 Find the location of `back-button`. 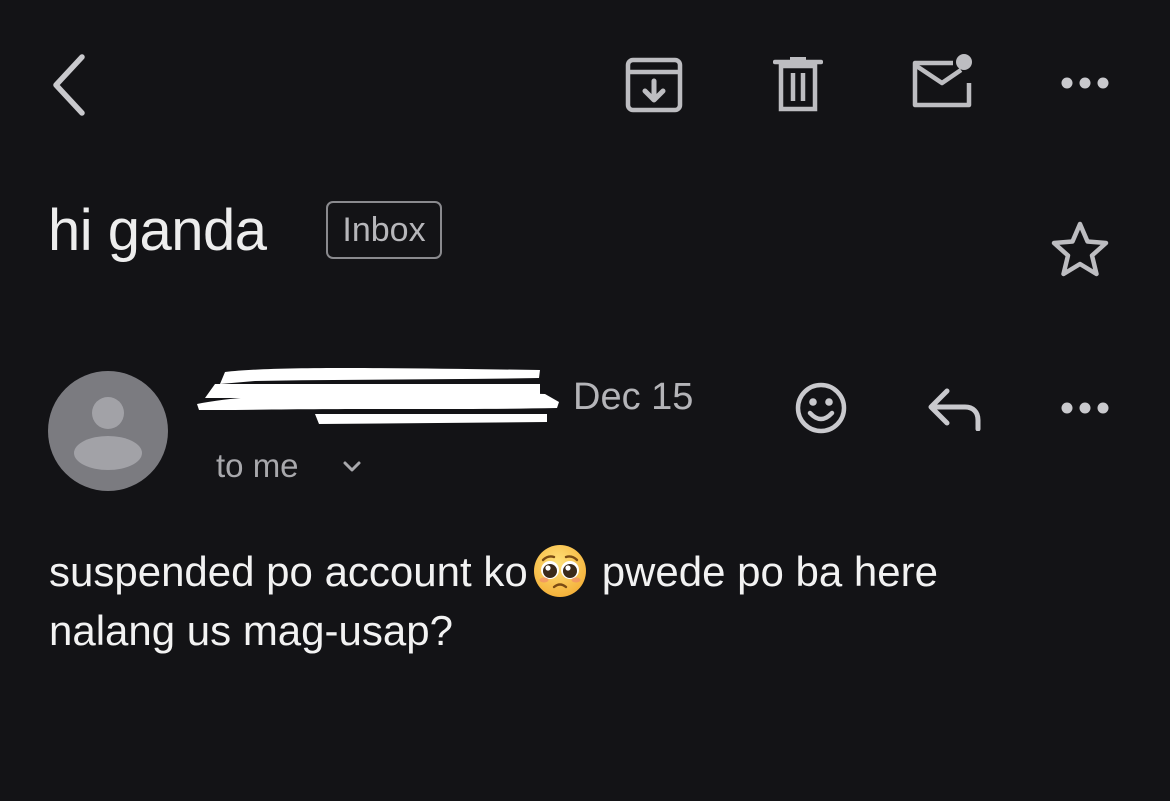

back-button is located at coordinates (68, 85).